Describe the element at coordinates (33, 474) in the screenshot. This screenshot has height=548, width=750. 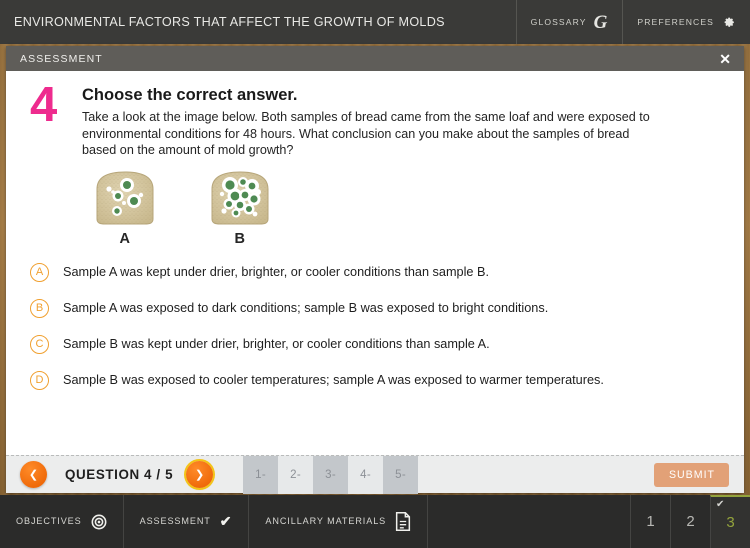
I see `chevron-left-icon: ❮` at that location.